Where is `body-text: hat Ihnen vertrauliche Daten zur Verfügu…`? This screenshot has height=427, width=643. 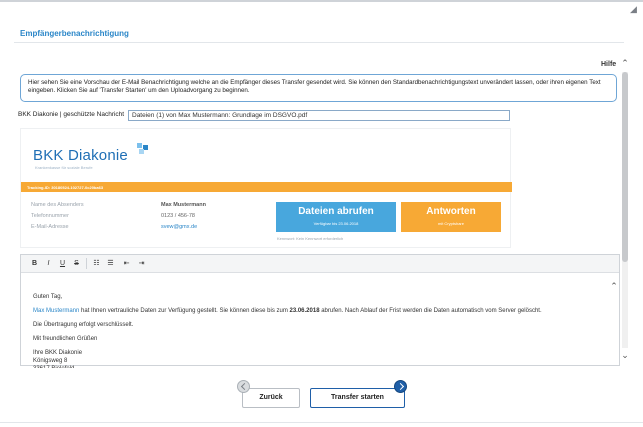
body-text: hat Ihnen vertrauliche Daten zur Verfügu… is located at coordinates (184, 311).